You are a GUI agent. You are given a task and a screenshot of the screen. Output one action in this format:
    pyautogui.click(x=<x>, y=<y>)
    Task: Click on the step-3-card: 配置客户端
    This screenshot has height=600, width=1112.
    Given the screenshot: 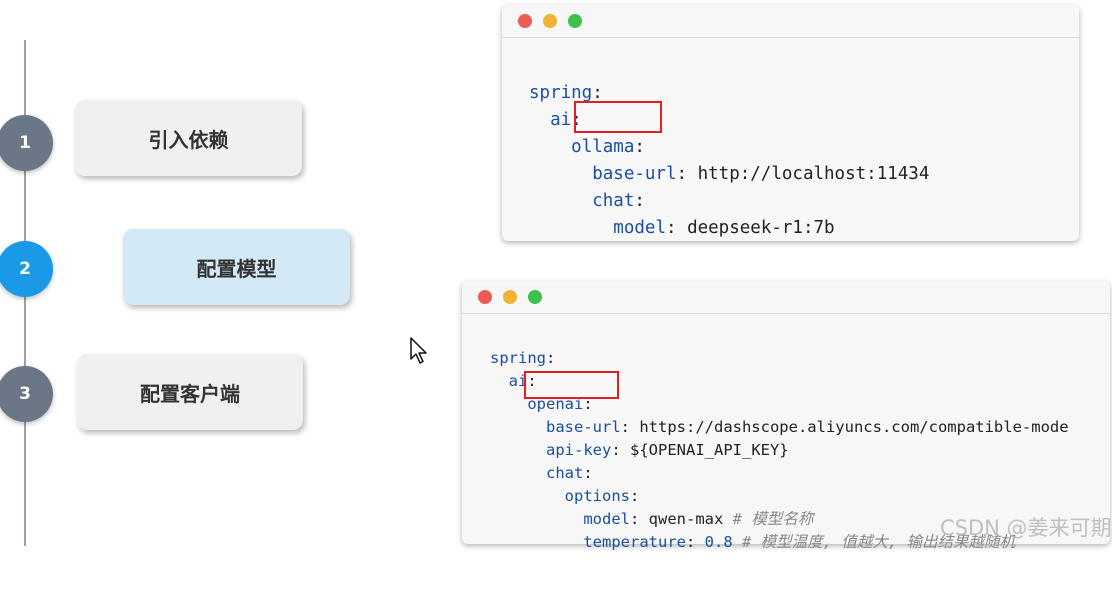 What is the action you would take?
    pyautogui.click(x=190, y=392)
    